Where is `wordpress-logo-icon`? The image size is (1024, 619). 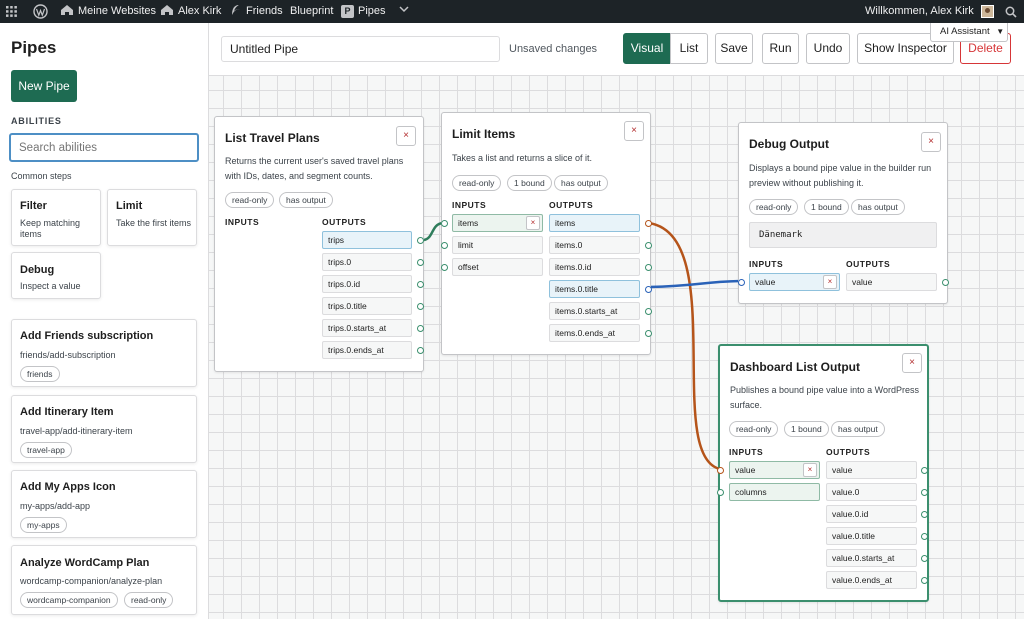
wordpress-logo-icon is located at coordinates (40, 11).